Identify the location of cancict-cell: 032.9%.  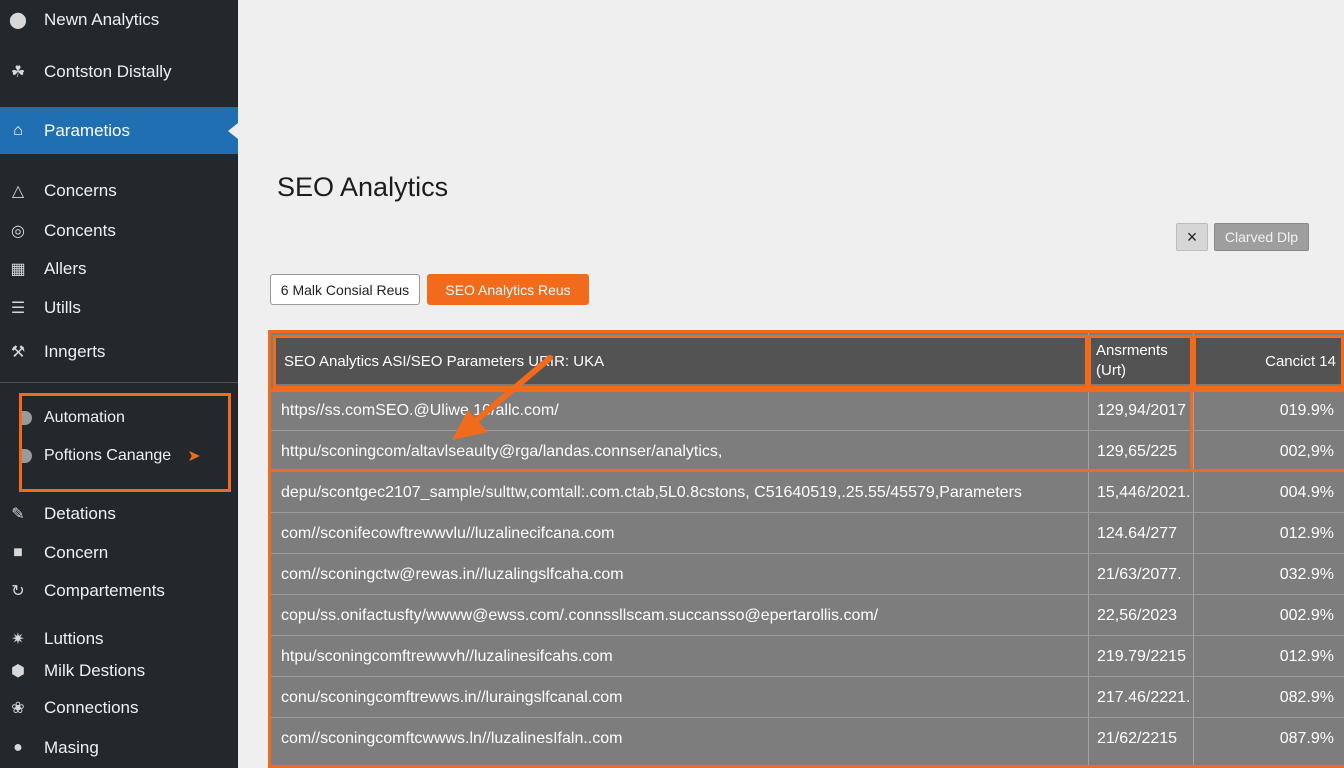
(1306, 574).